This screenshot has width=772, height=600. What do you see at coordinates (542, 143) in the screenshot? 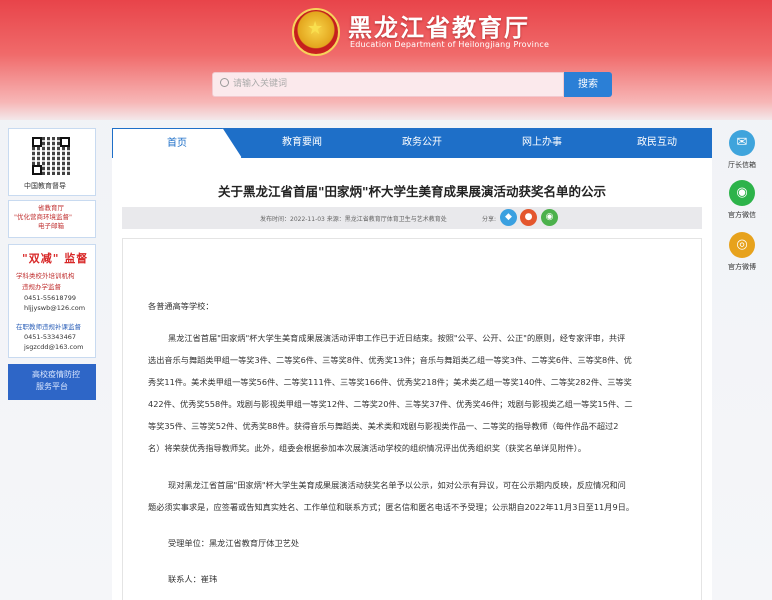
I see `tab-online-services: 网上办事` at bounding box center [542, 143].